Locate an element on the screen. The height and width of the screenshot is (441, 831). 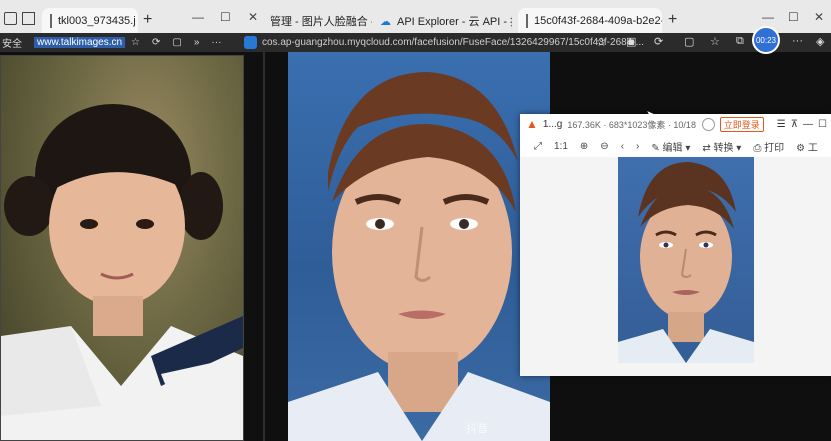
print-button: ⎙ 打印 is located at coordinates (768, 146).